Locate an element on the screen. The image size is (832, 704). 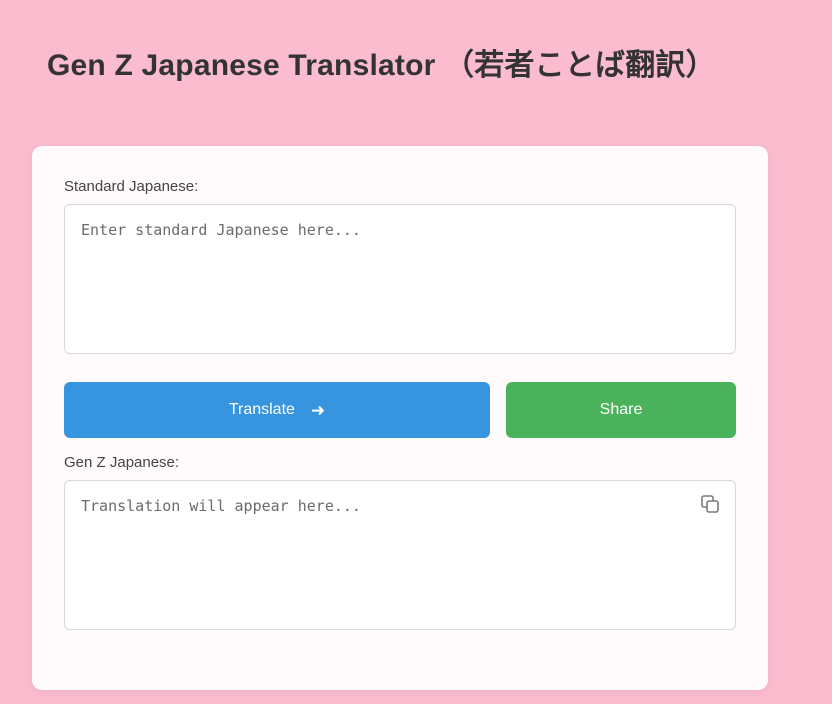
copy-icon is located at coordinates (711, 505).